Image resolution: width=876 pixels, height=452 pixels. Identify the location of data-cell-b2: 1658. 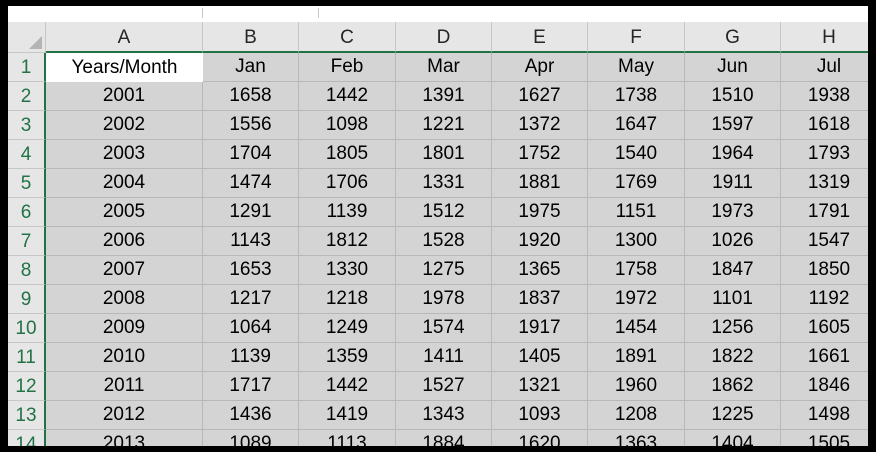
(251, 96).